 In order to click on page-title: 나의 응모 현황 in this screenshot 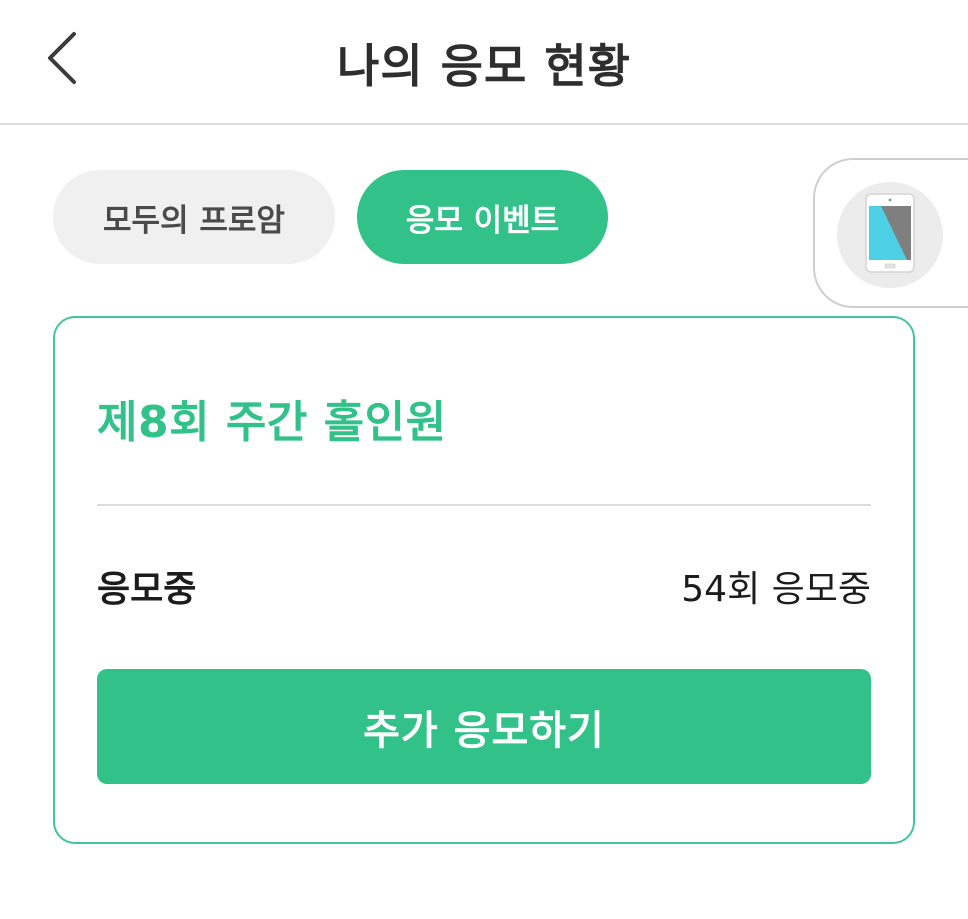, I will do `click(484, 66)`.